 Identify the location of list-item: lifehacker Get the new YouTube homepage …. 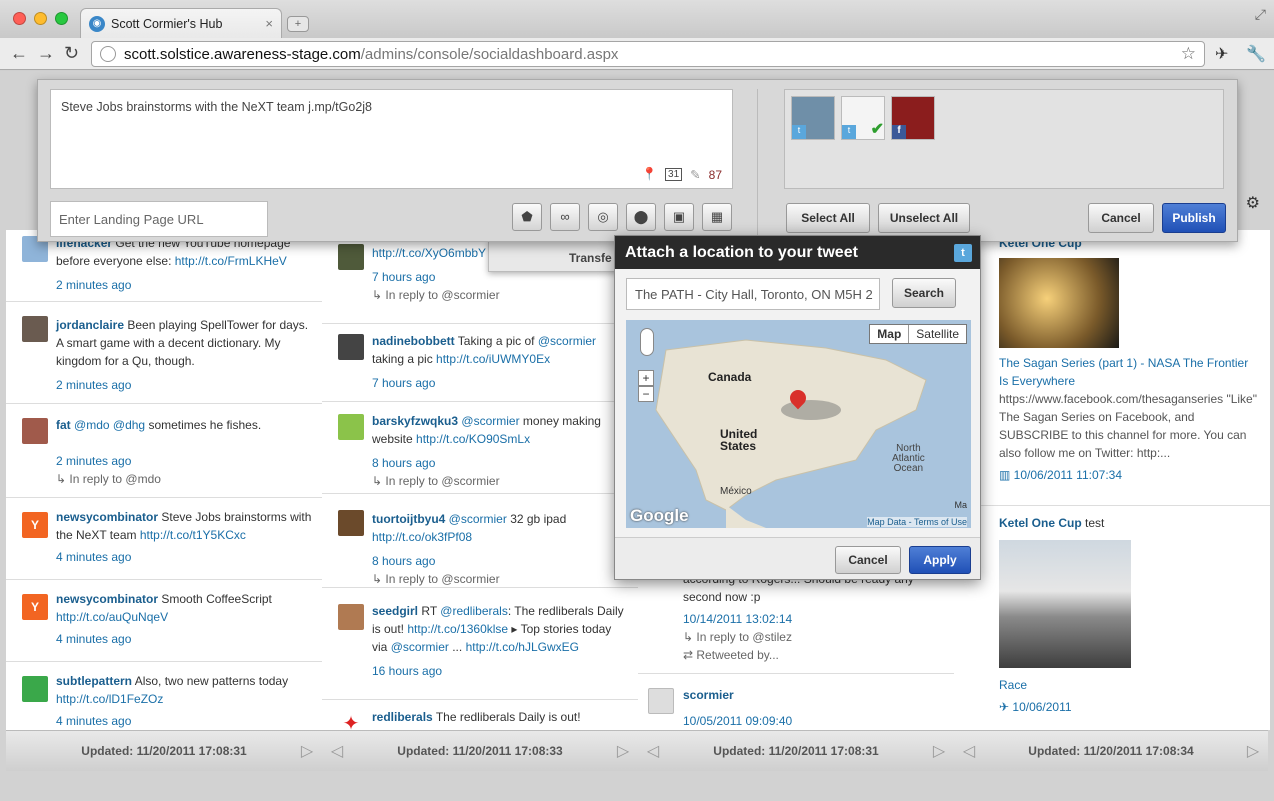
(164, 268).